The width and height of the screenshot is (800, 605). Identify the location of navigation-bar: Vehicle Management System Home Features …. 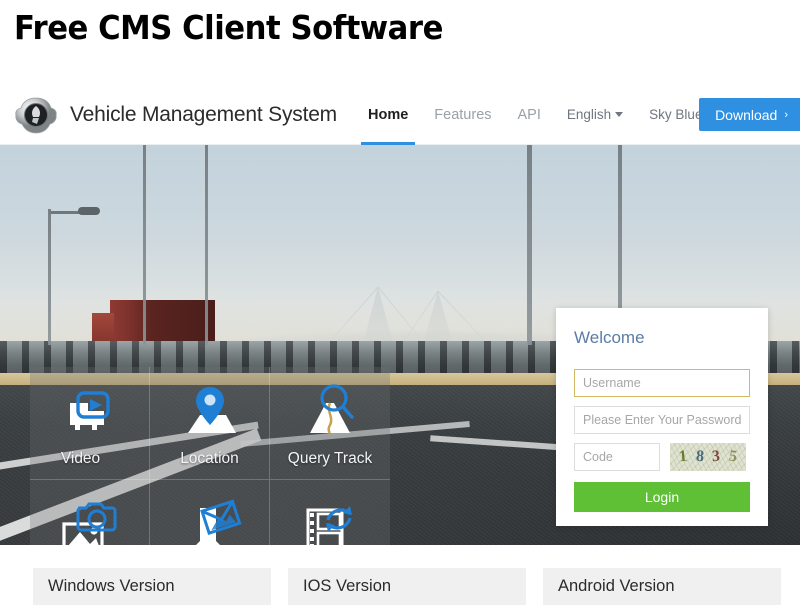
(400, 115).